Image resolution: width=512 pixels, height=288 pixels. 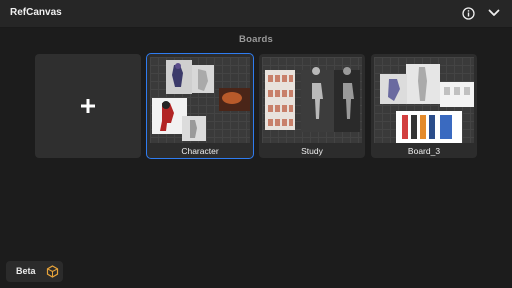 I want to click on beta-button: Beta, so click(x=34, y=271).